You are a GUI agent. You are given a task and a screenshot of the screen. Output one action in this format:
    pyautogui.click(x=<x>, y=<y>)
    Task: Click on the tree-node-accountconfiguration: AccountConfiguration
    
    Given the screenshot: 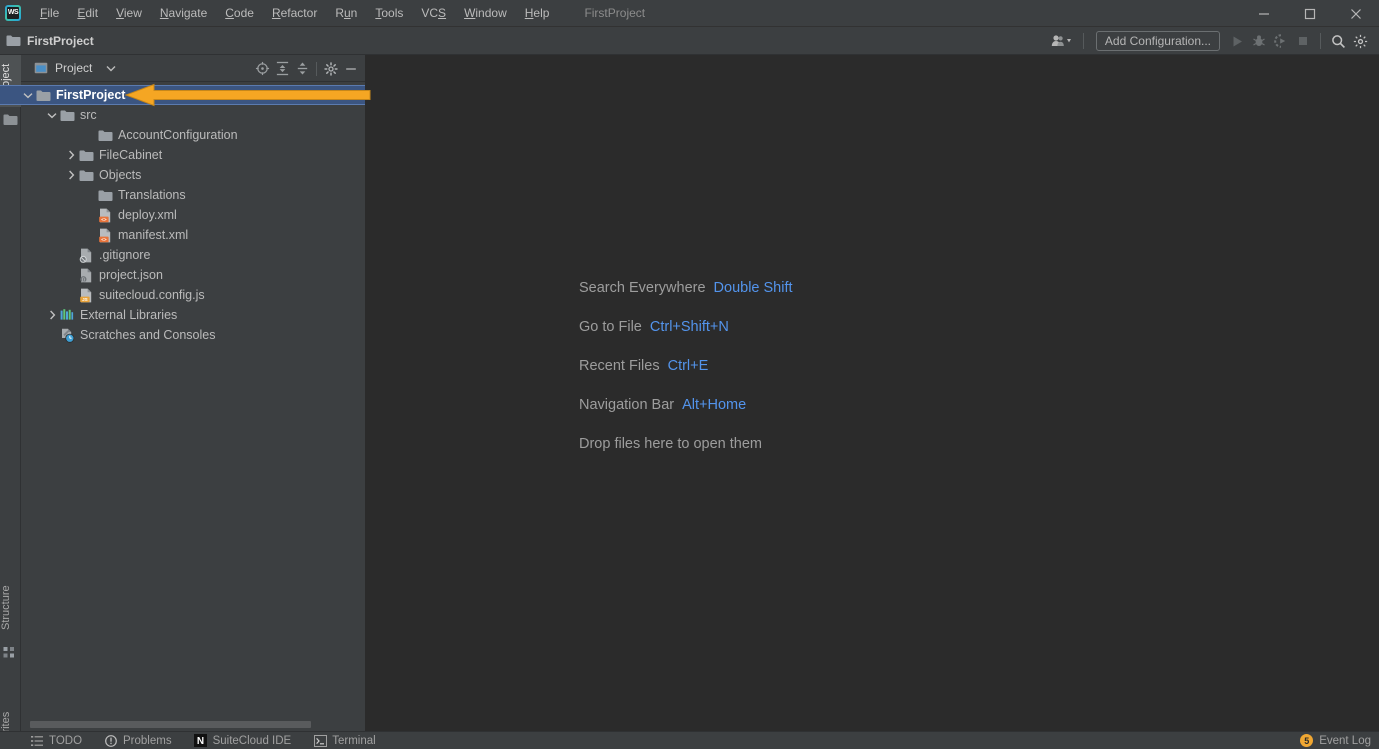 What is the action you would take?
    pyautogui.click(x=193, y=135)
    